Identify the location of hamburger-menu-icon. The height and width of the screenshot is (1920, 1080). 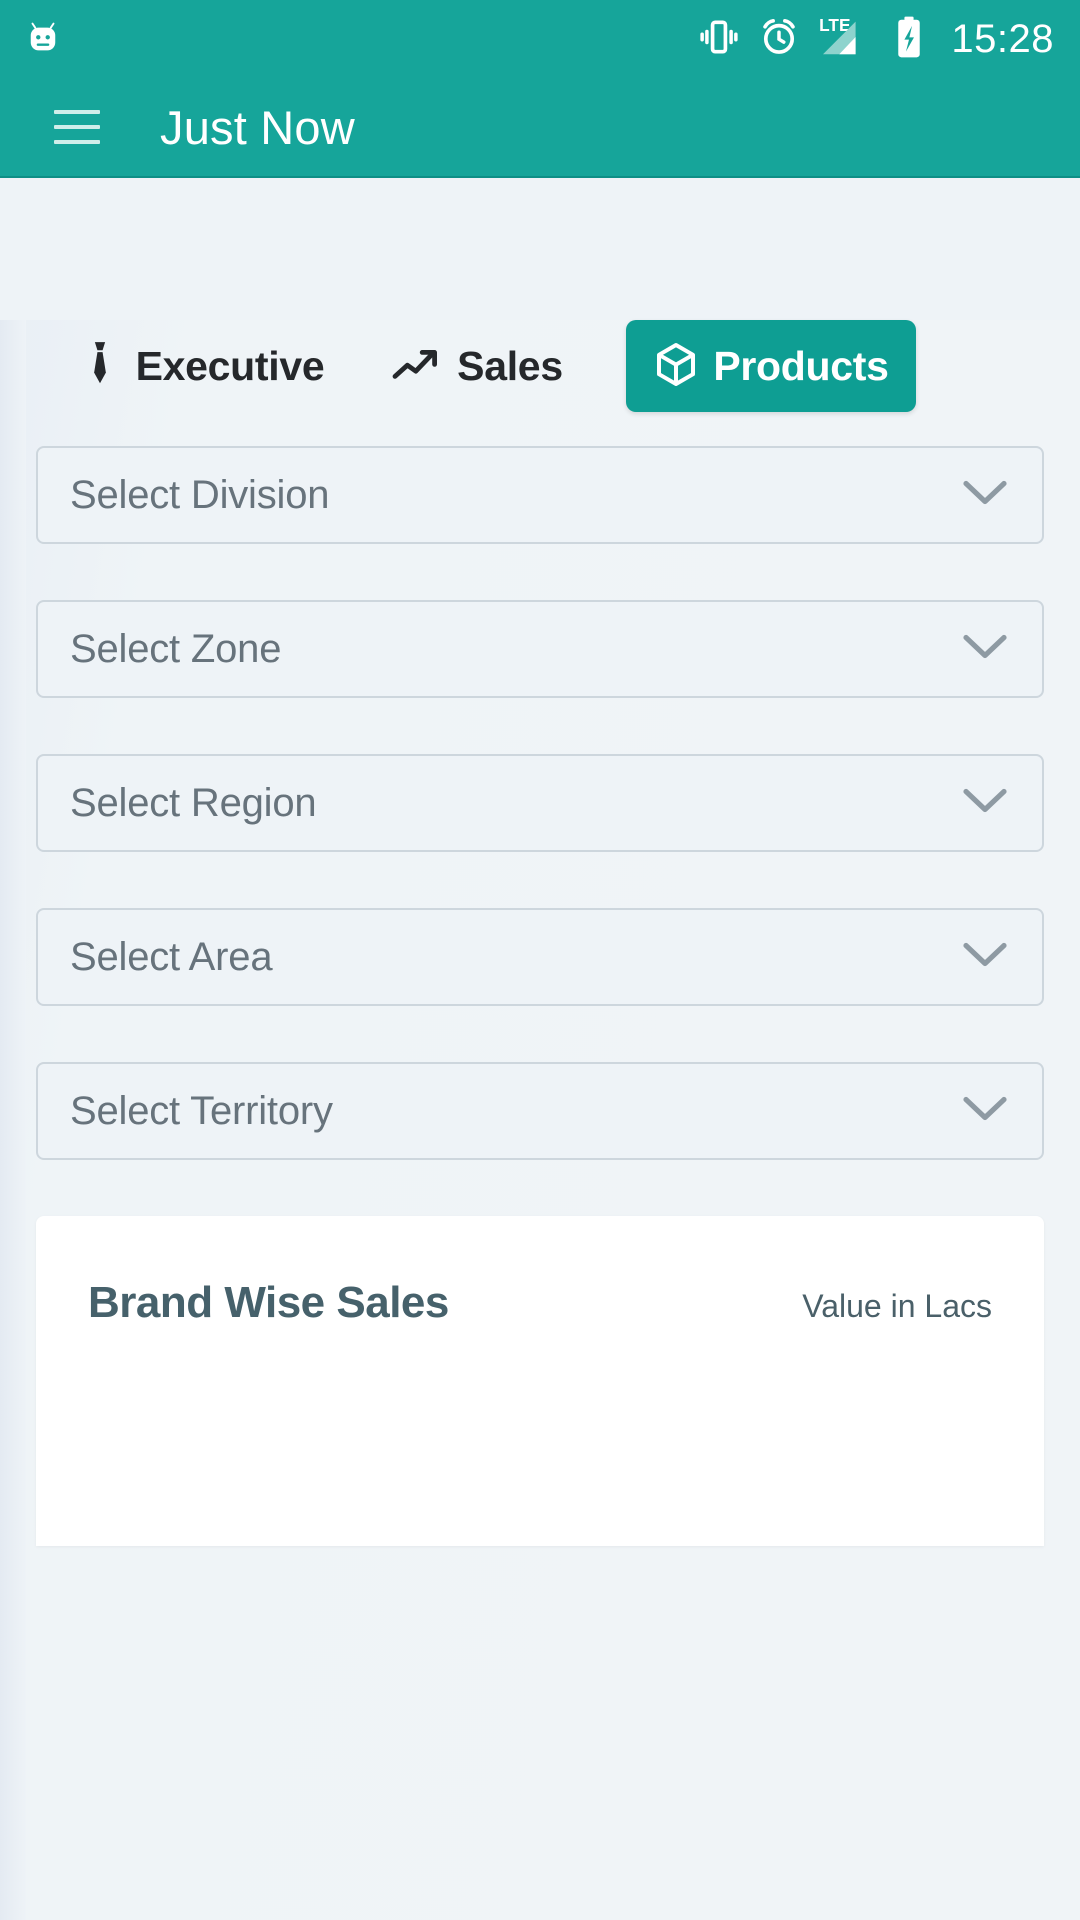
(77, 127).